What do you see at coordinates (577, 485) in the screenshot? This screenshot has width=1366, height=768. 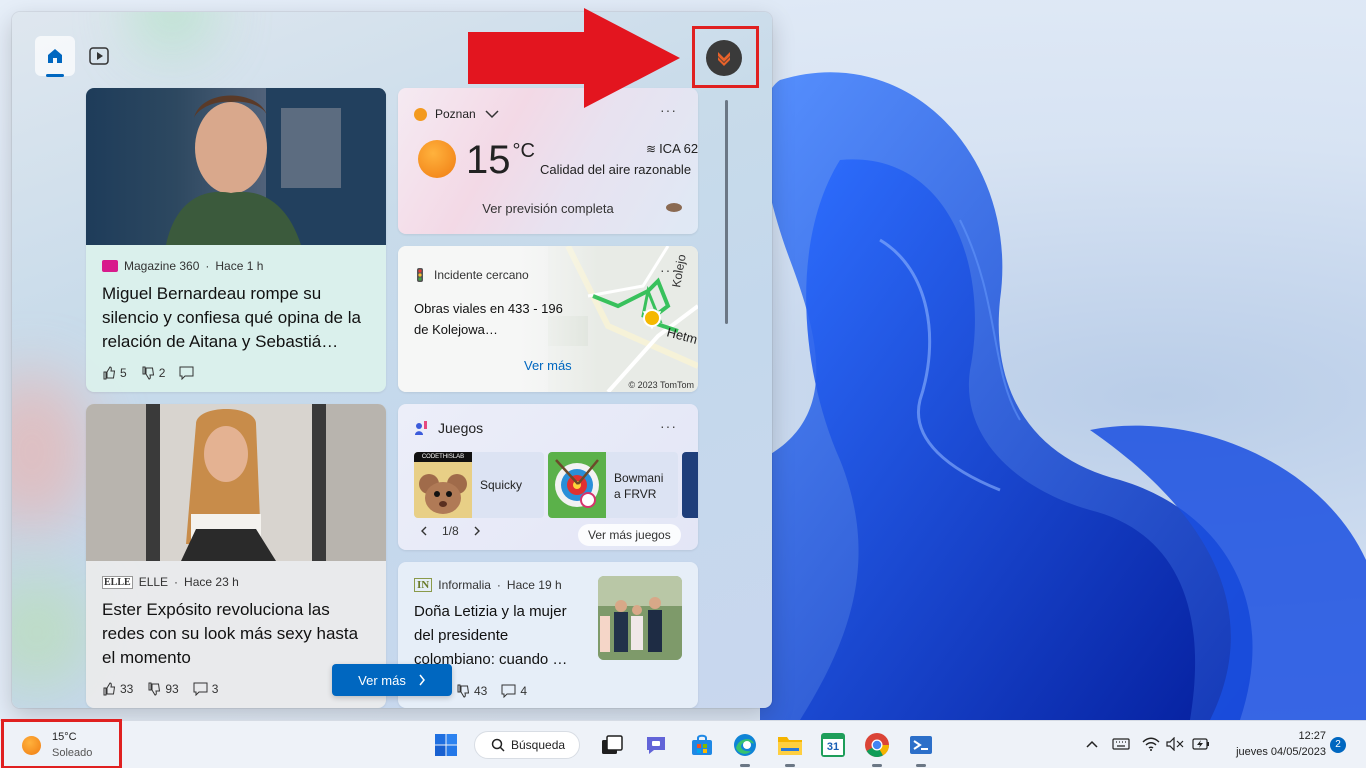 I see `game-thumbnail` at bounding box center [577, 485].